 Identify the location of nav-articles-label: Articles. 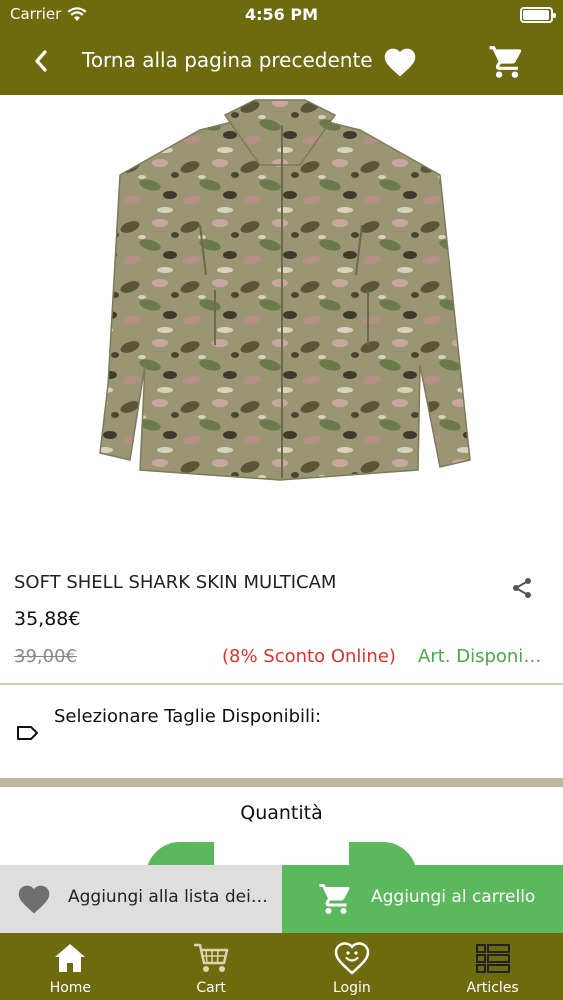
(492, 988).